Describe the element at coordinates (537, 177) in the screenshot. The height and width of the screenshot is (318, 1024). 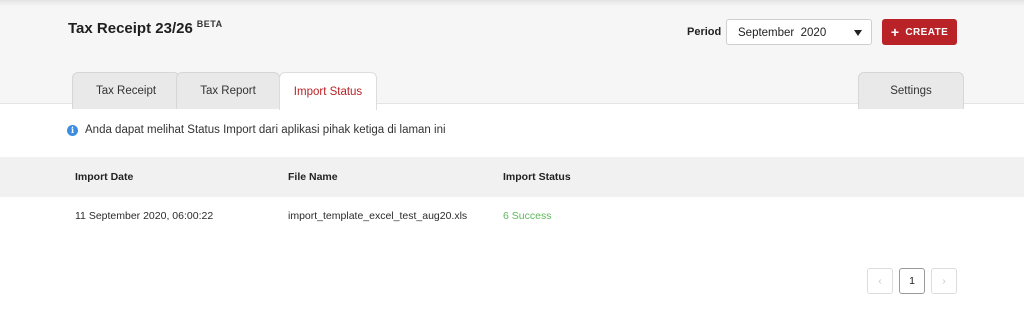
I see `column-header-import-status: Import Status` at that location.